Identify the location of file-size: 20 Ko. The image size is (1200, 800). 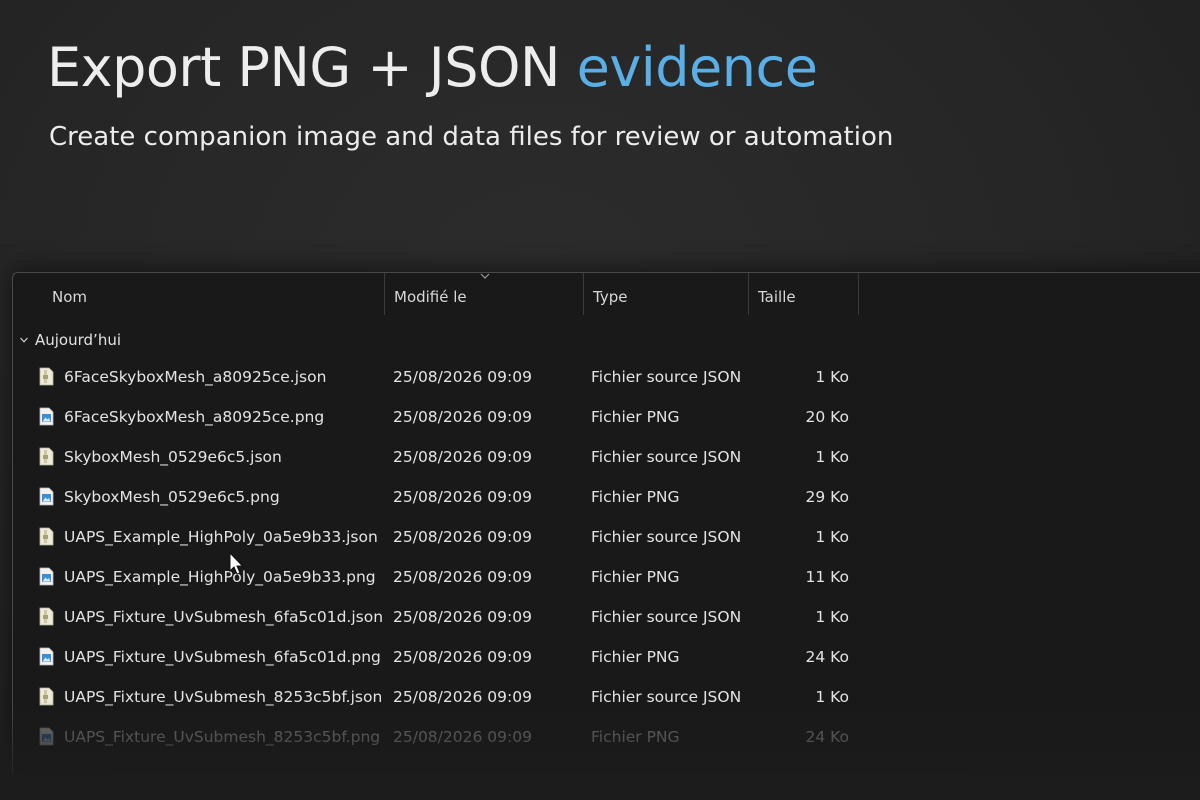
(827, 417).